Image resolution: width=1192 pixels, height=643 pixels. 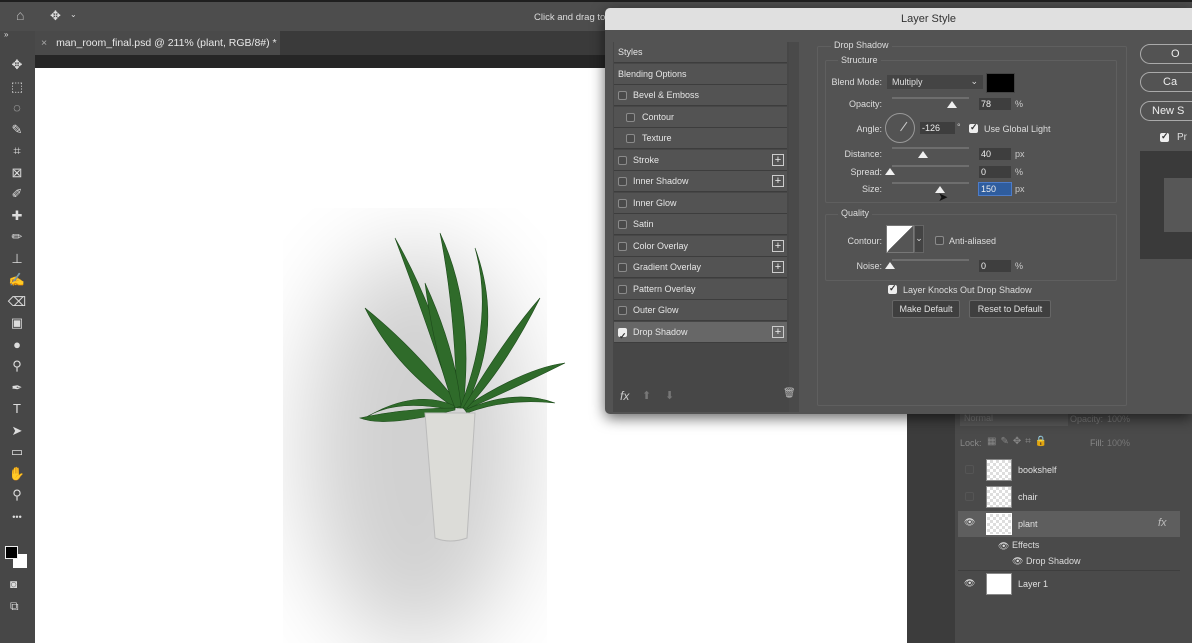 What do you see at coordinates (1069, 497) in the screenshot?
I see `layer-row-chair: chair` at bounding box center [1069, 497].